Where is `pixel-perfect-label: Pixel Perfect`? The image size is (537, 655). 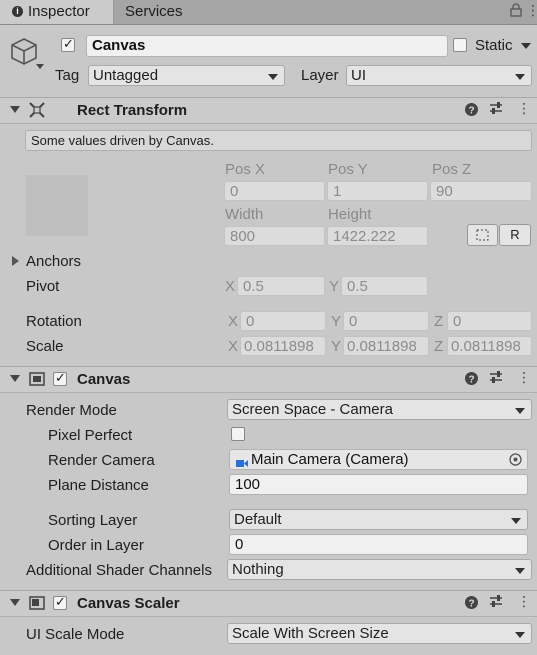 pixel-perfect-label: Pixel Perfect is located at coordinates (90, 435).